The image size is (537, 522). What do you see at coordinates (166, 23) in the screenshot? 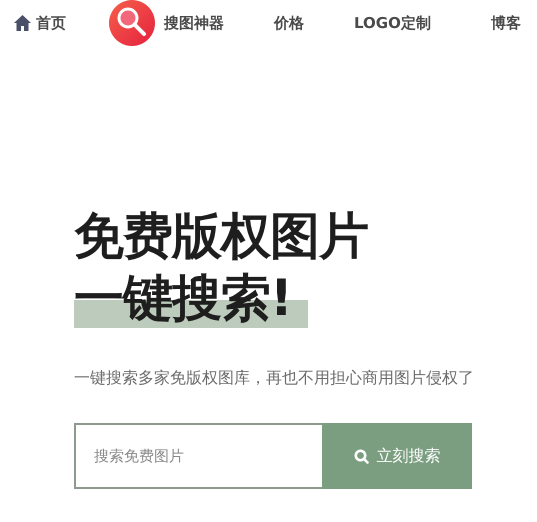
I see `image-search-link: 搜图神器` at bounding box center [166, 23].